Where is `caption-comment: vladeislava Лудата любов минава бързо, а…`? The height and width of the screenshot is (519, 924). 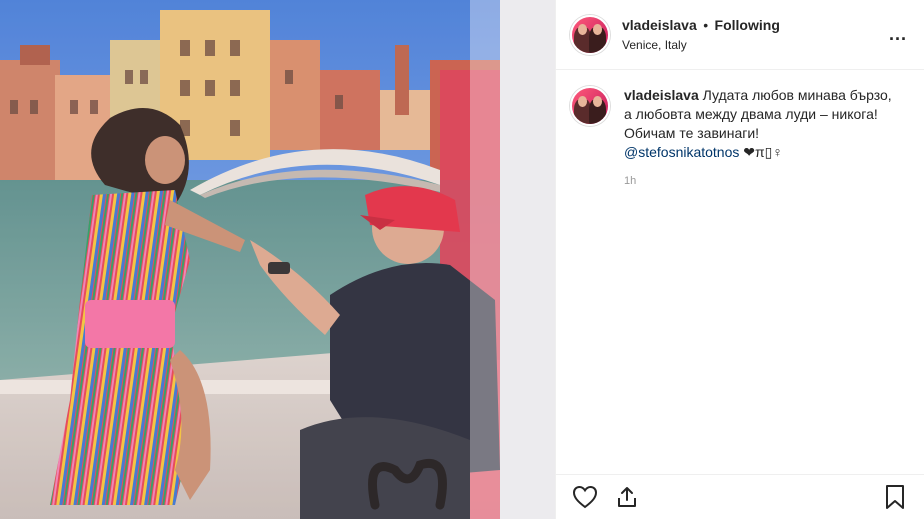
caption-comment: vladeislava Лудата любов минава бързо, а… is located at coordinates (740, 130).